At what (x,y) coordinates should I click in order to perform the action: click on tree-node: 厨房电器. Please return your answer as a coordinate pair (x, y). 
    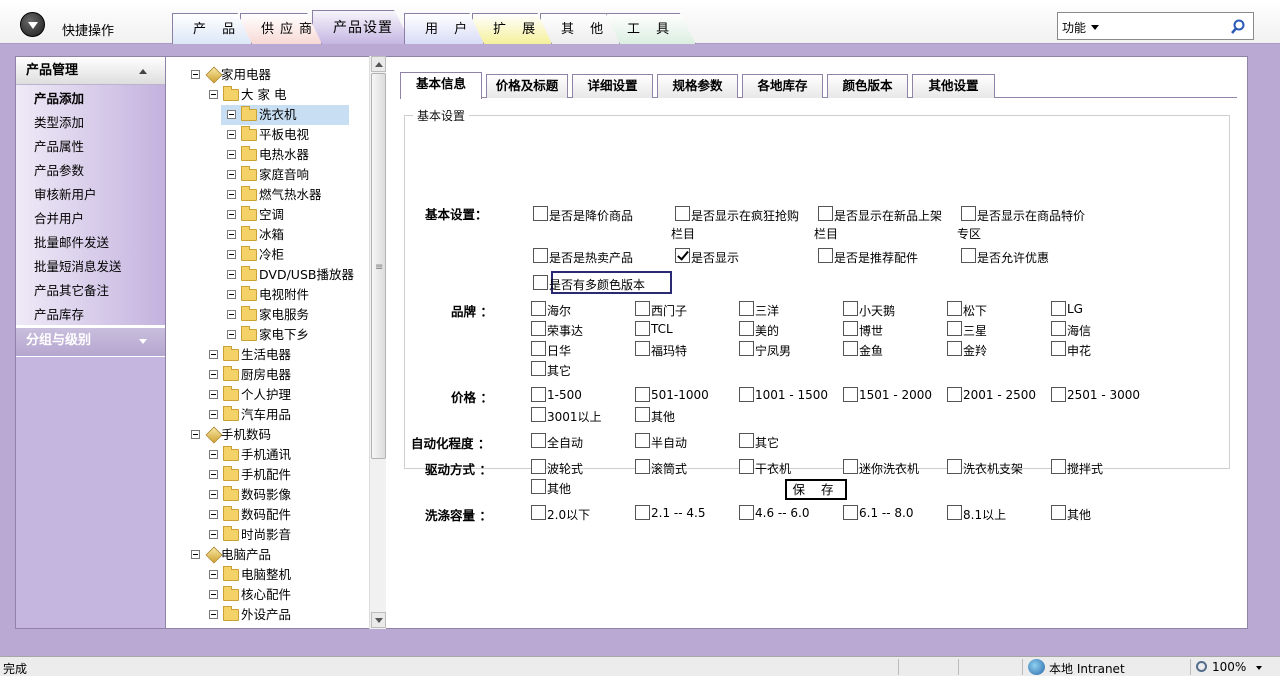
    Looking at the image, I should click on (294, 375).